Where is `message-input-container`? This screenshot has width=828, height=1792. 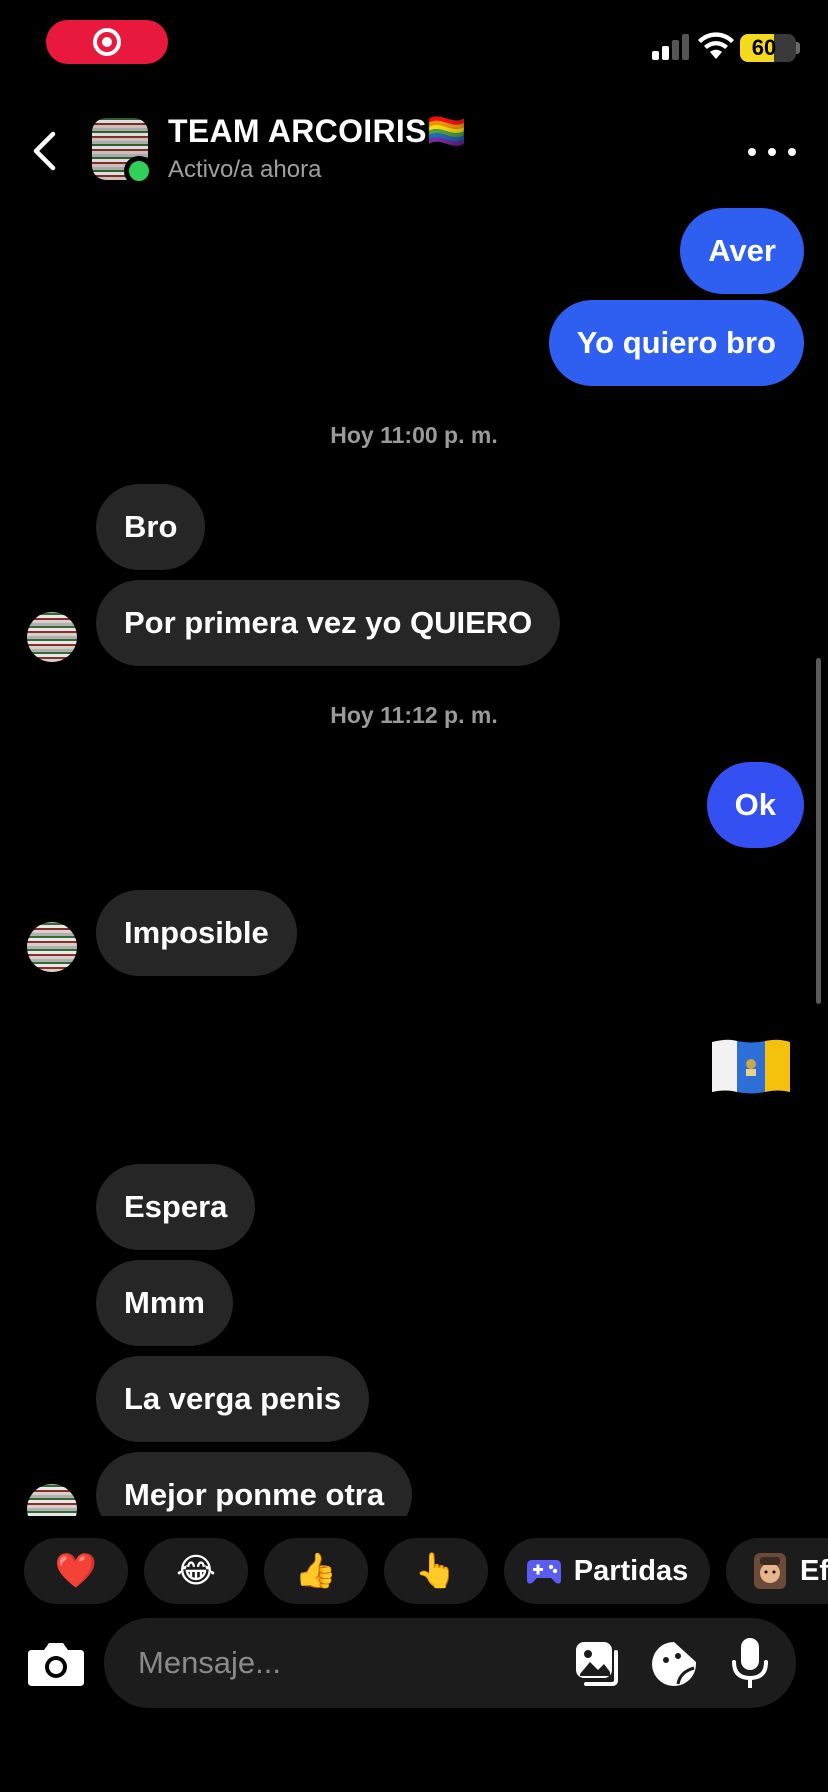
message-input-container is located at coordinates (450, 1663).